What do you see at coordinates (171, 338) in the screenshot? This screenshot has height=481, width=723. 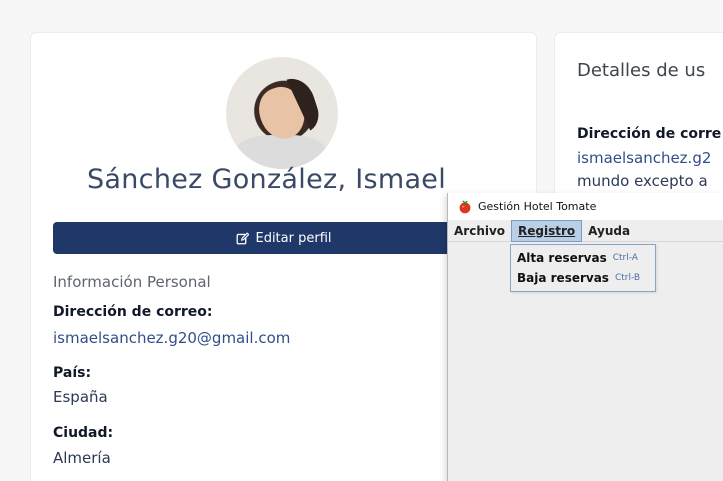 I see `email-value: ismaelsanchez.g20@gmail.com` at bounding box center [171, 338].